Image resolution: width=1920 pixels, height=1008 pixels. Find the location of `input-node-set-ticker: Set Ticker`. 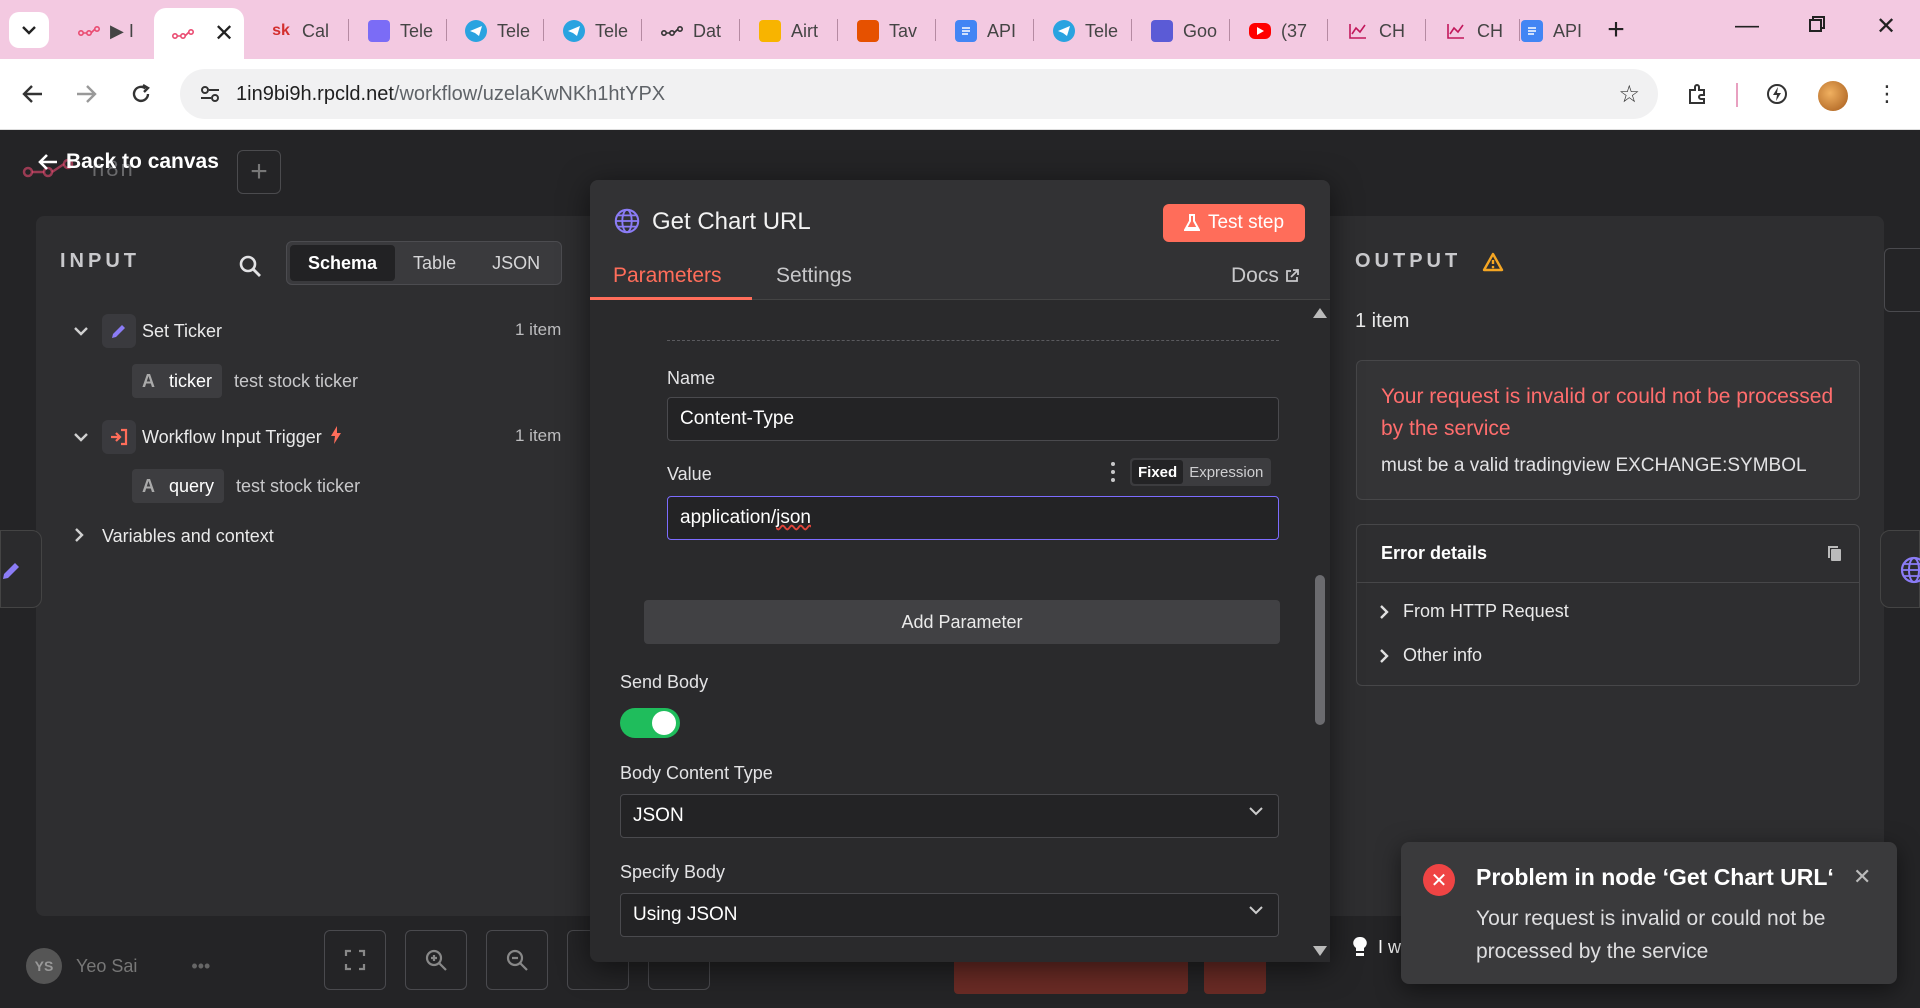

input-node-set-ticker: Set Ticker is located at coordinates (148, 331).